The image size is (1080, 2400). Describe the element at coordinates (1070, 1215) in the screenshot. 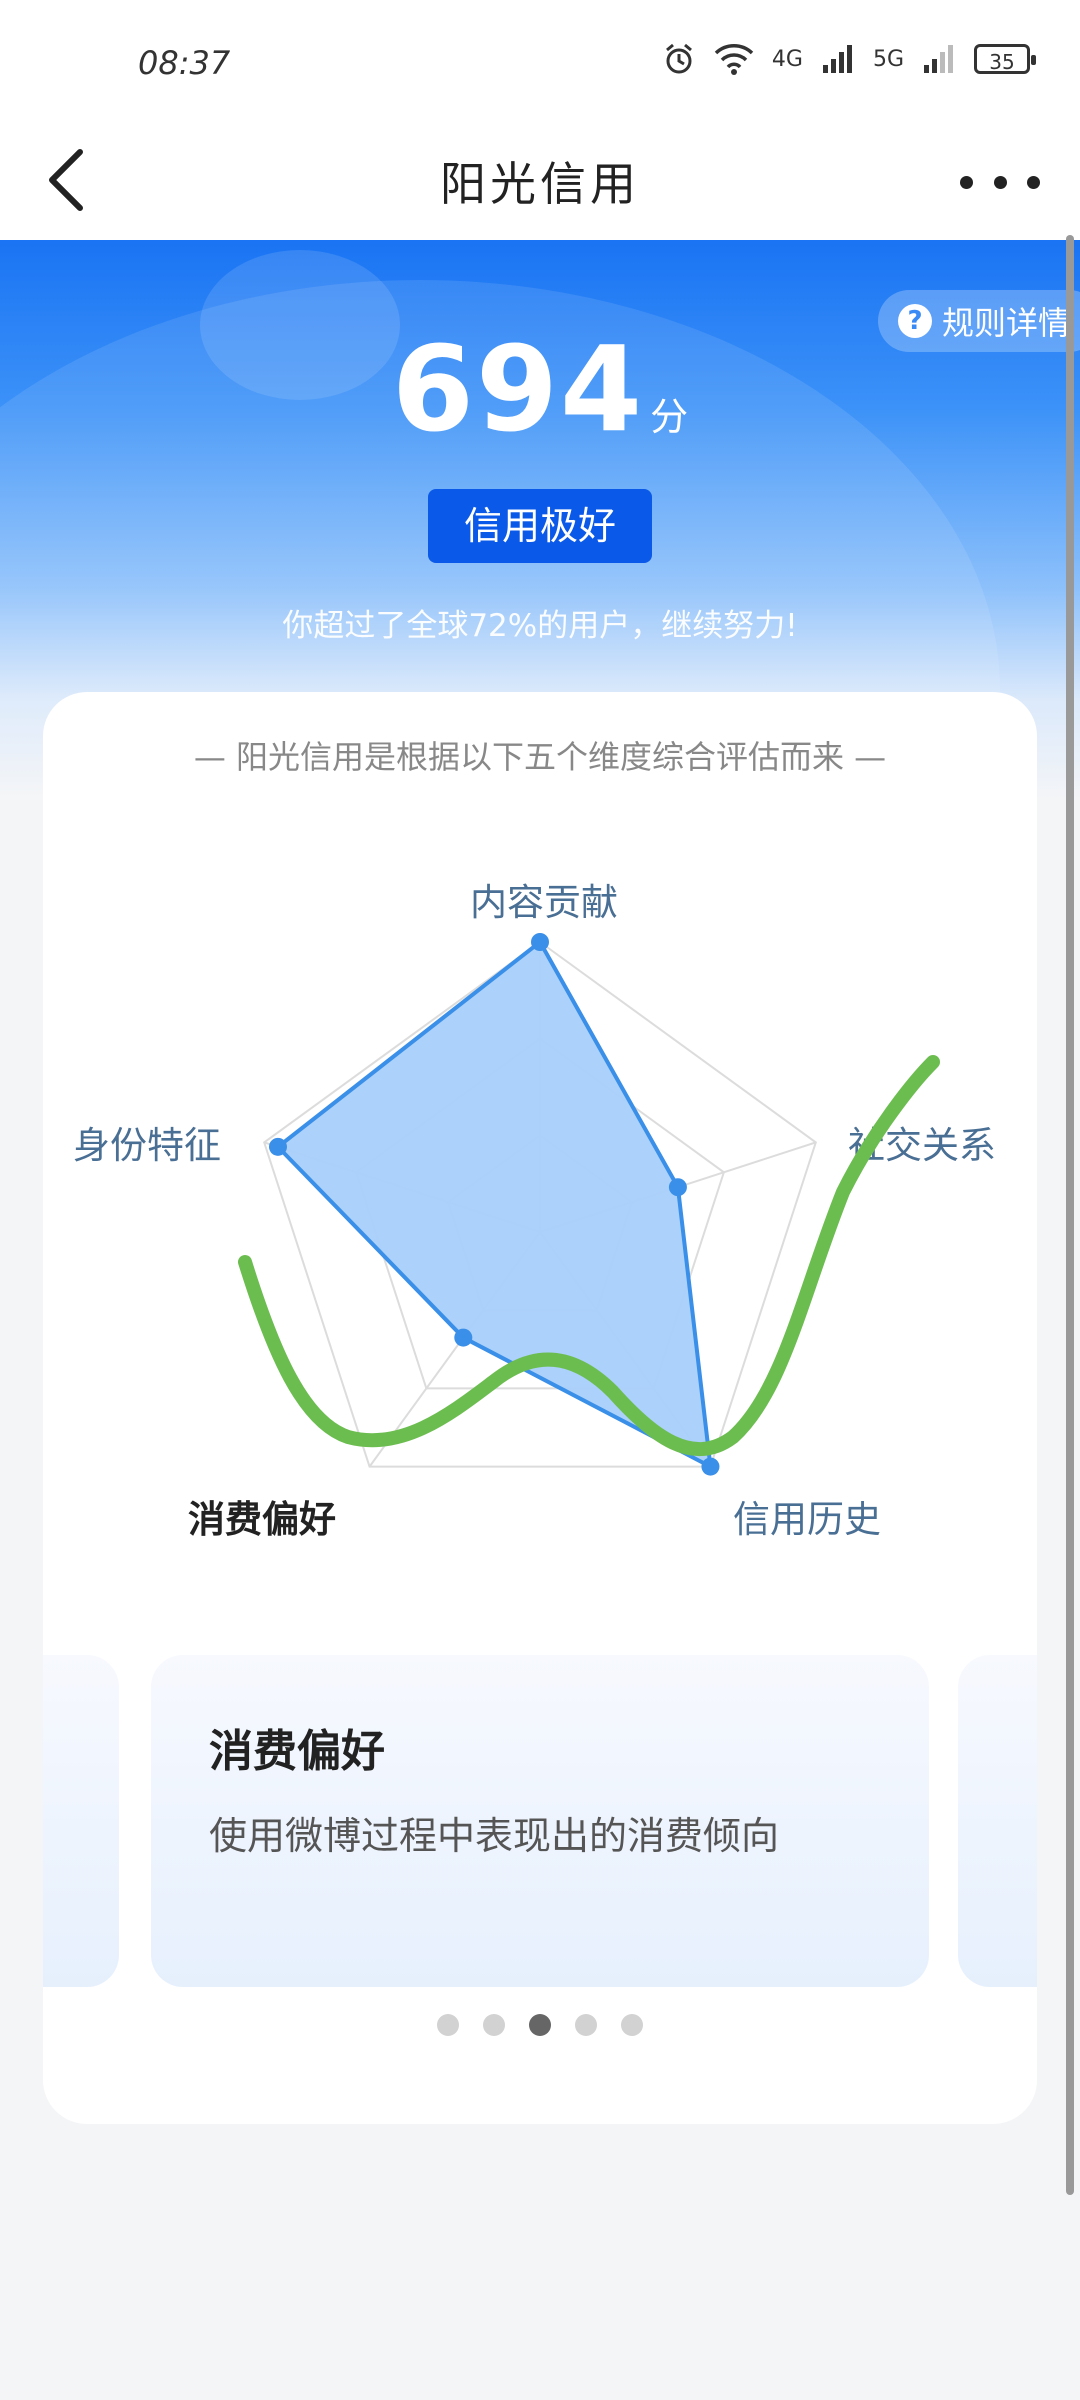

I see `scrollbar` at that location.